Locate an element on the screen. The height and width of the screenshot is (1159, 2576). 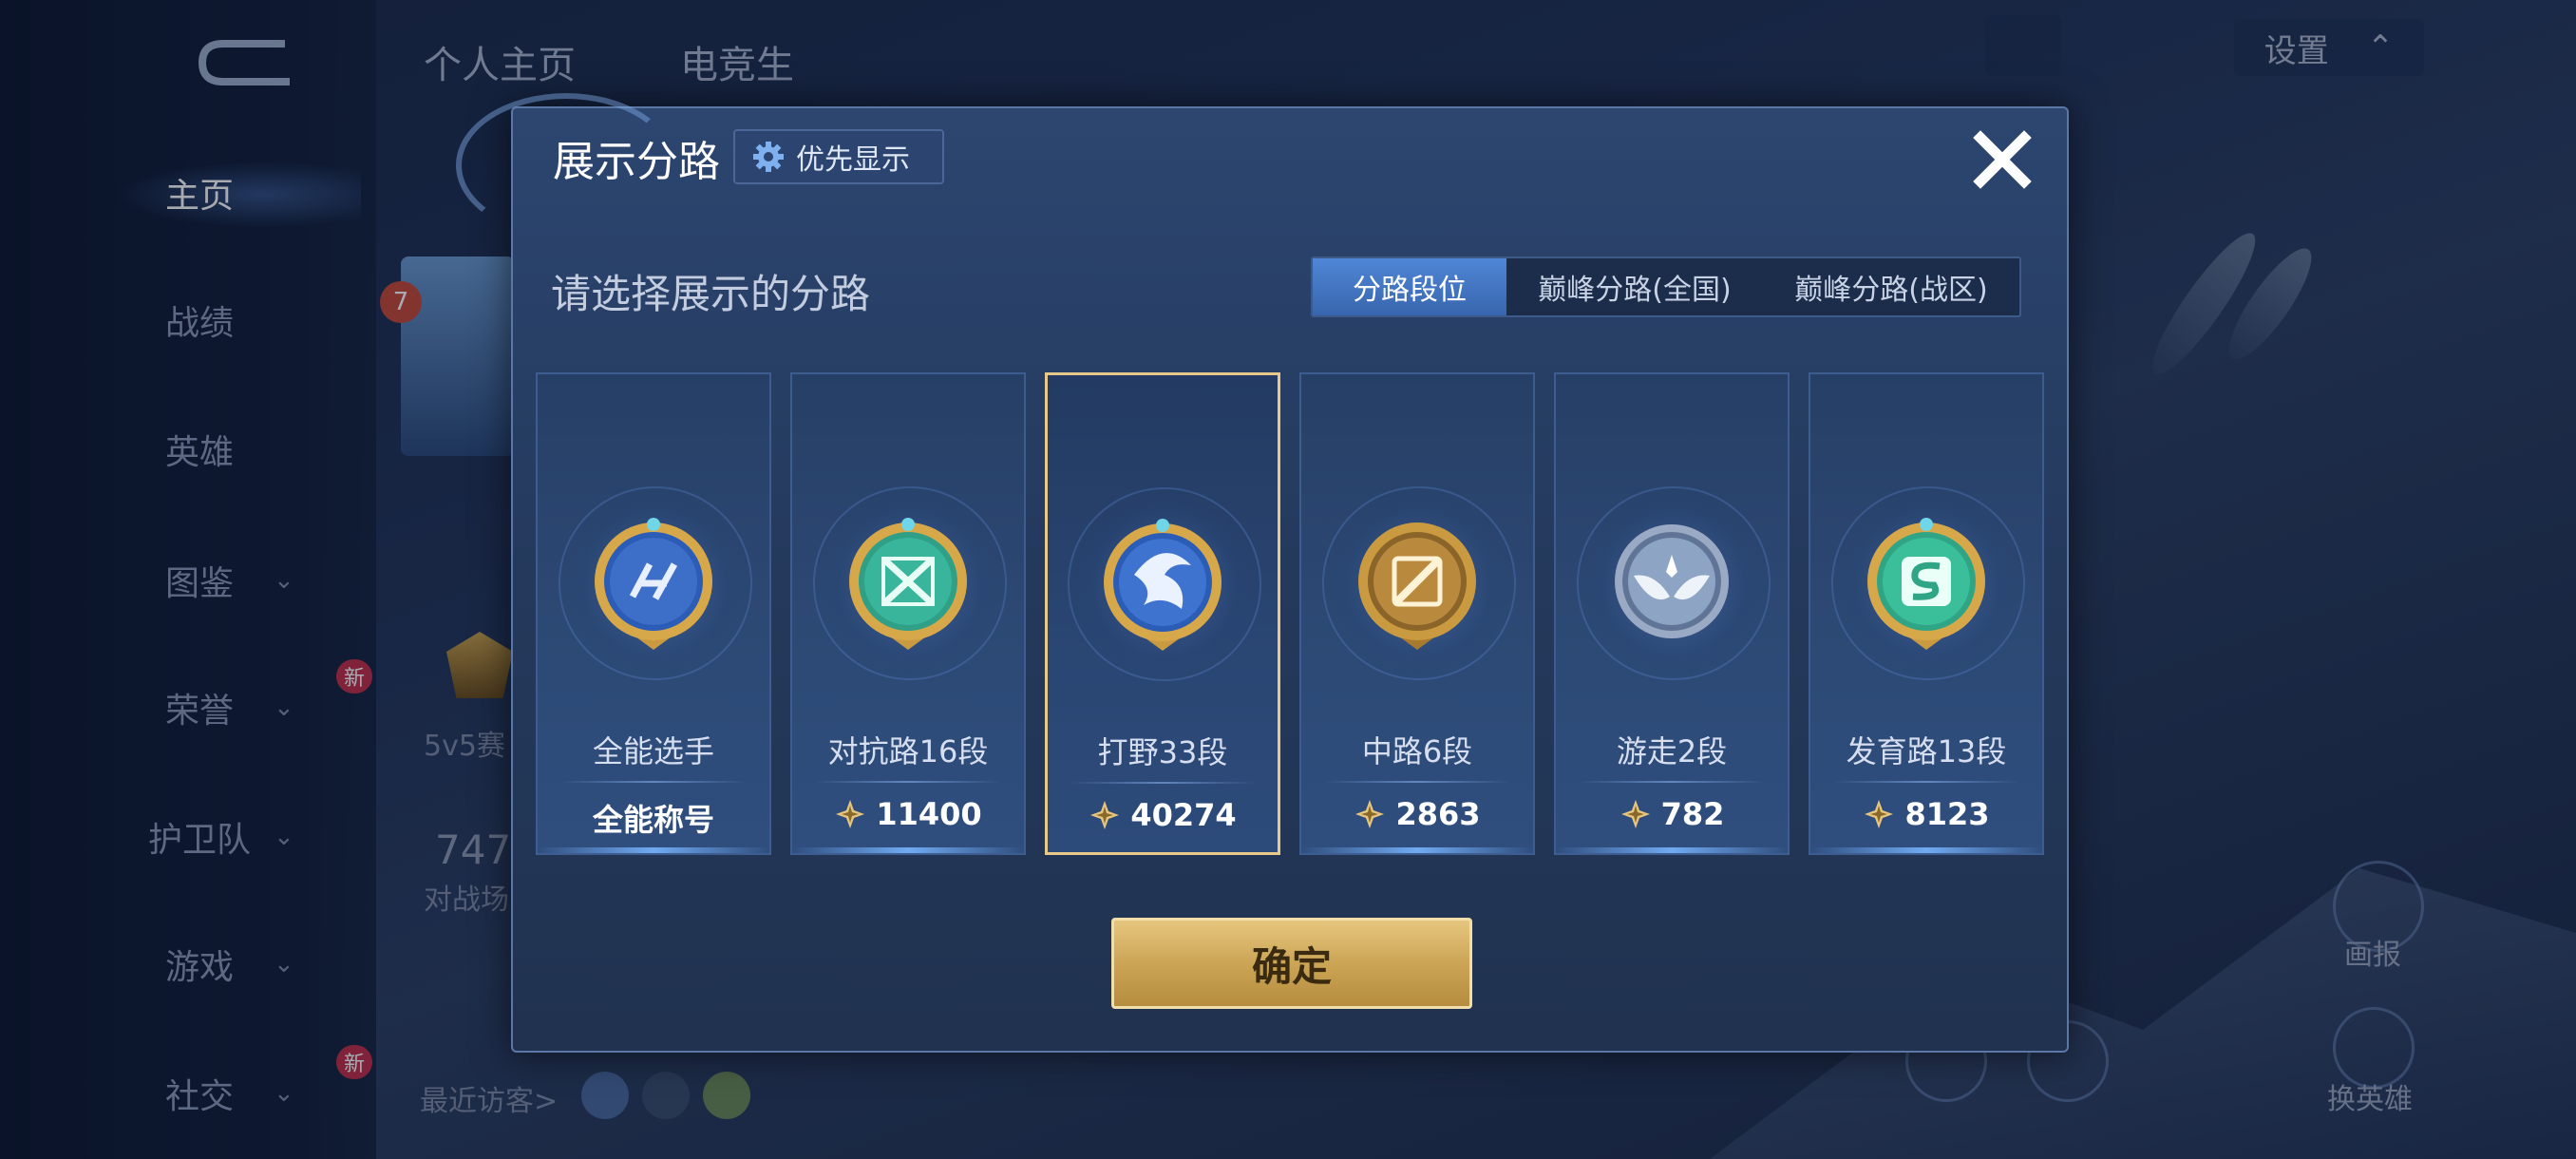
mid-lane-emblem-icon is located at coordinates (1417, 586).